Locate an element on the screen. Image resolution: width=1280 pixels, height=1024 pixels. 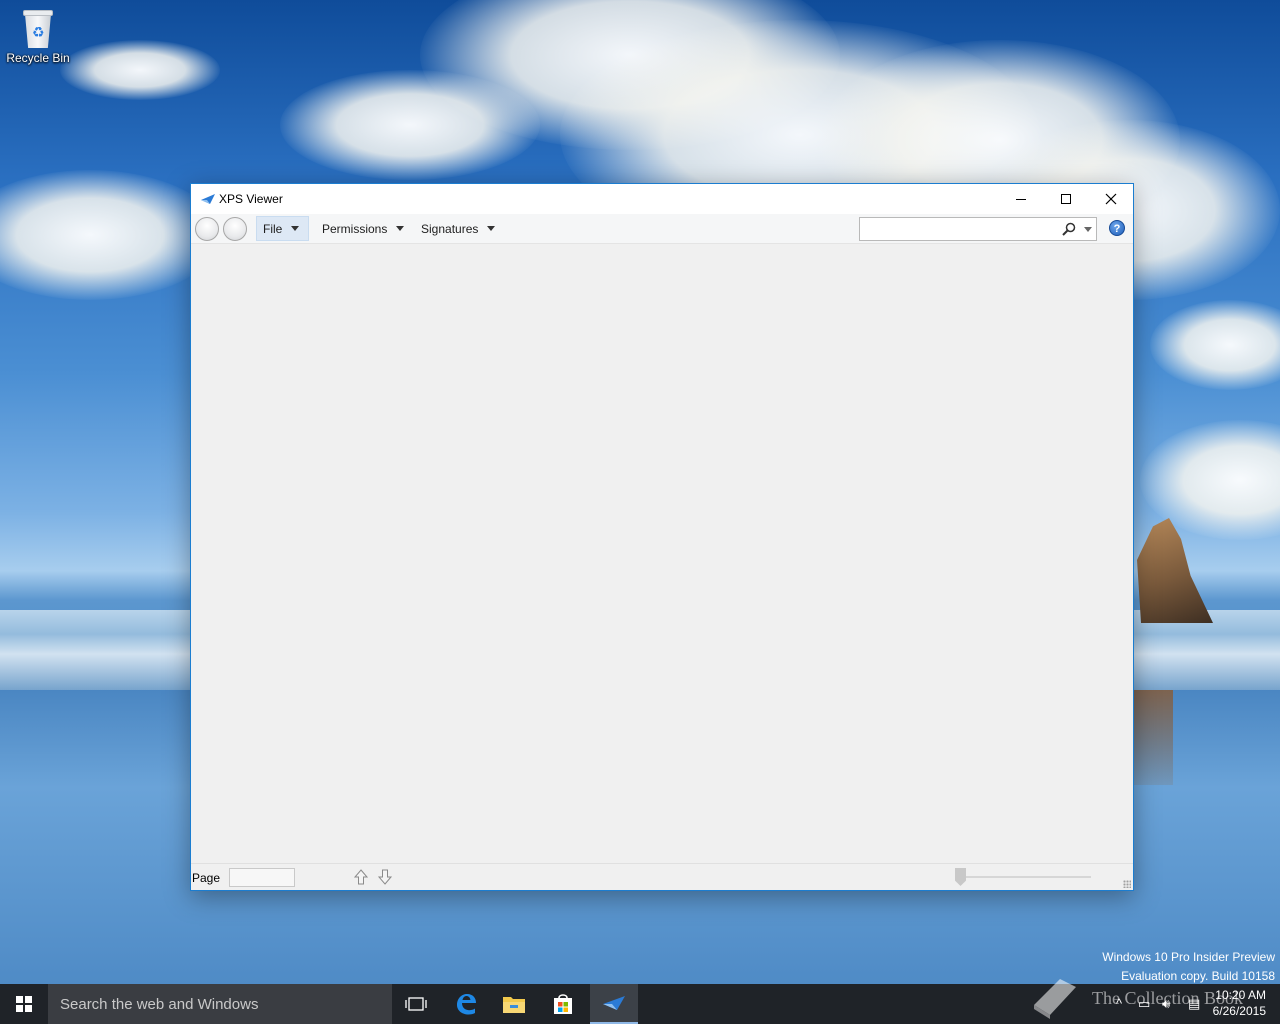
page-number-input is located at coordinates (262, 877).